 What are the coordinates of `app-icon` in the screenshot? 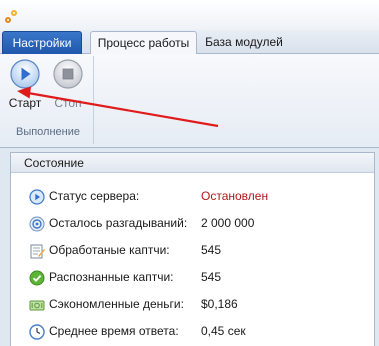 It's located at (11, 15).